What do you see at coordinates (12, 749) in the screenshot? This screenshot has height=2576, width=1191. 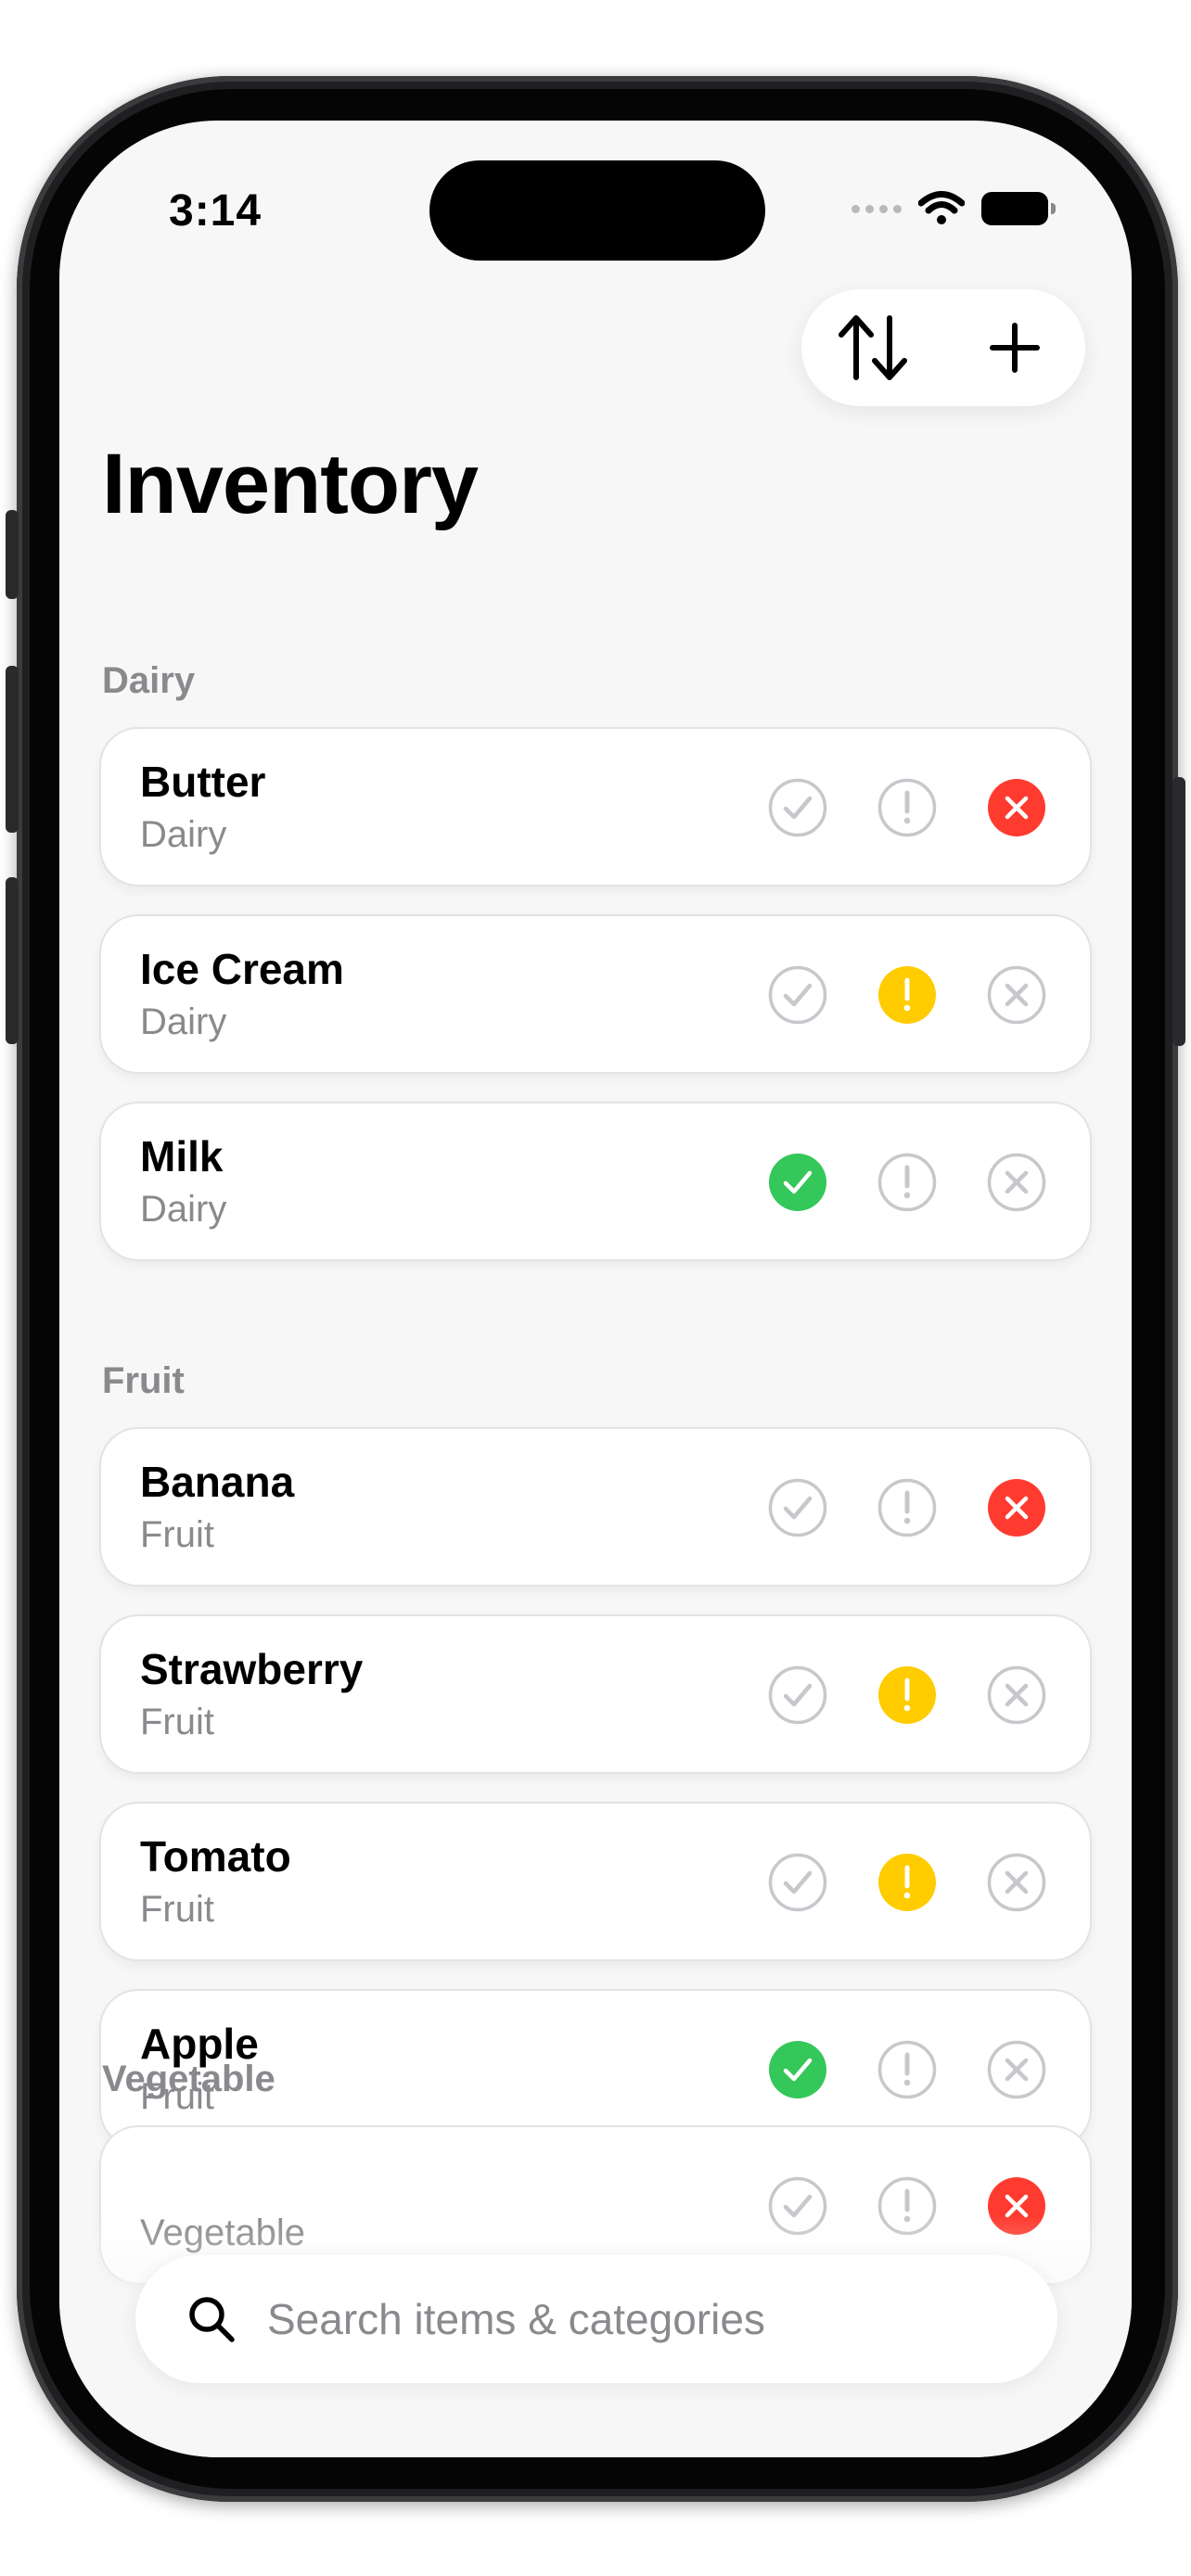 I see `volume-up-button` at bounding box center [12, 749].